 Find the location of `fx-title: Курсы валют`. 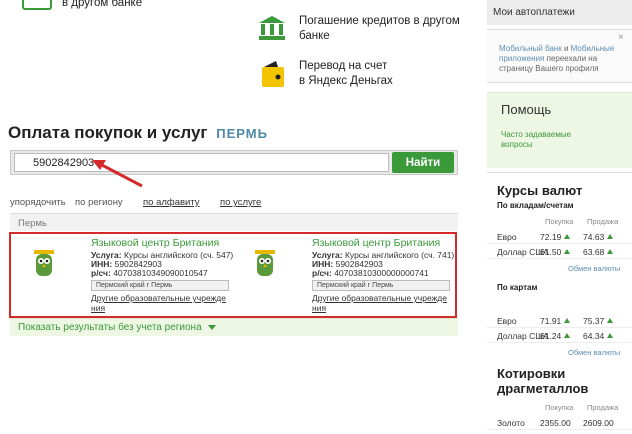

fx-title: Курсы валют is located at coordinates (540, 190).